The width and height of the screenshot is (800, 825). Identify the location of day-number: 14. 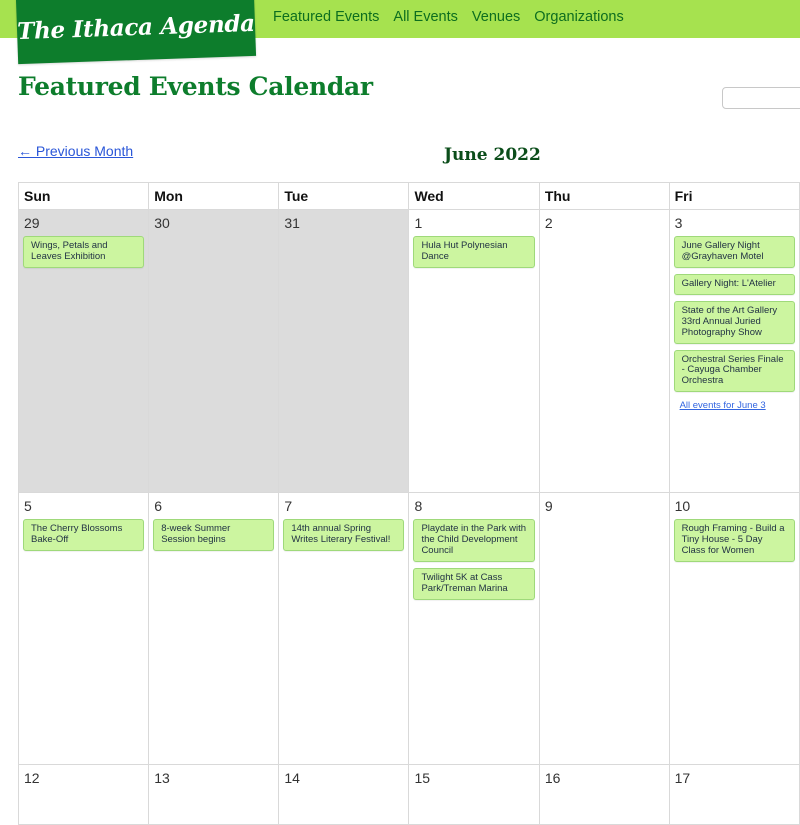
(292, 778).